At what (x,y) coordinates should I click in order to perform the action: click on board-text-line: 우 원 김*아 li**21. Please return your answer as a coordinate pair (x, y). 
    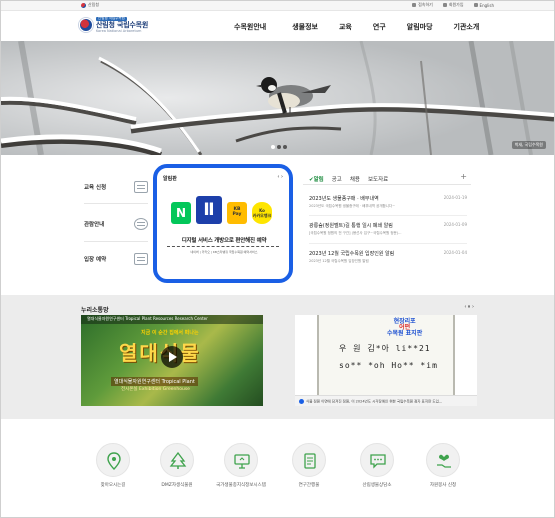
    Looking at the image, I should click on (385, 348).